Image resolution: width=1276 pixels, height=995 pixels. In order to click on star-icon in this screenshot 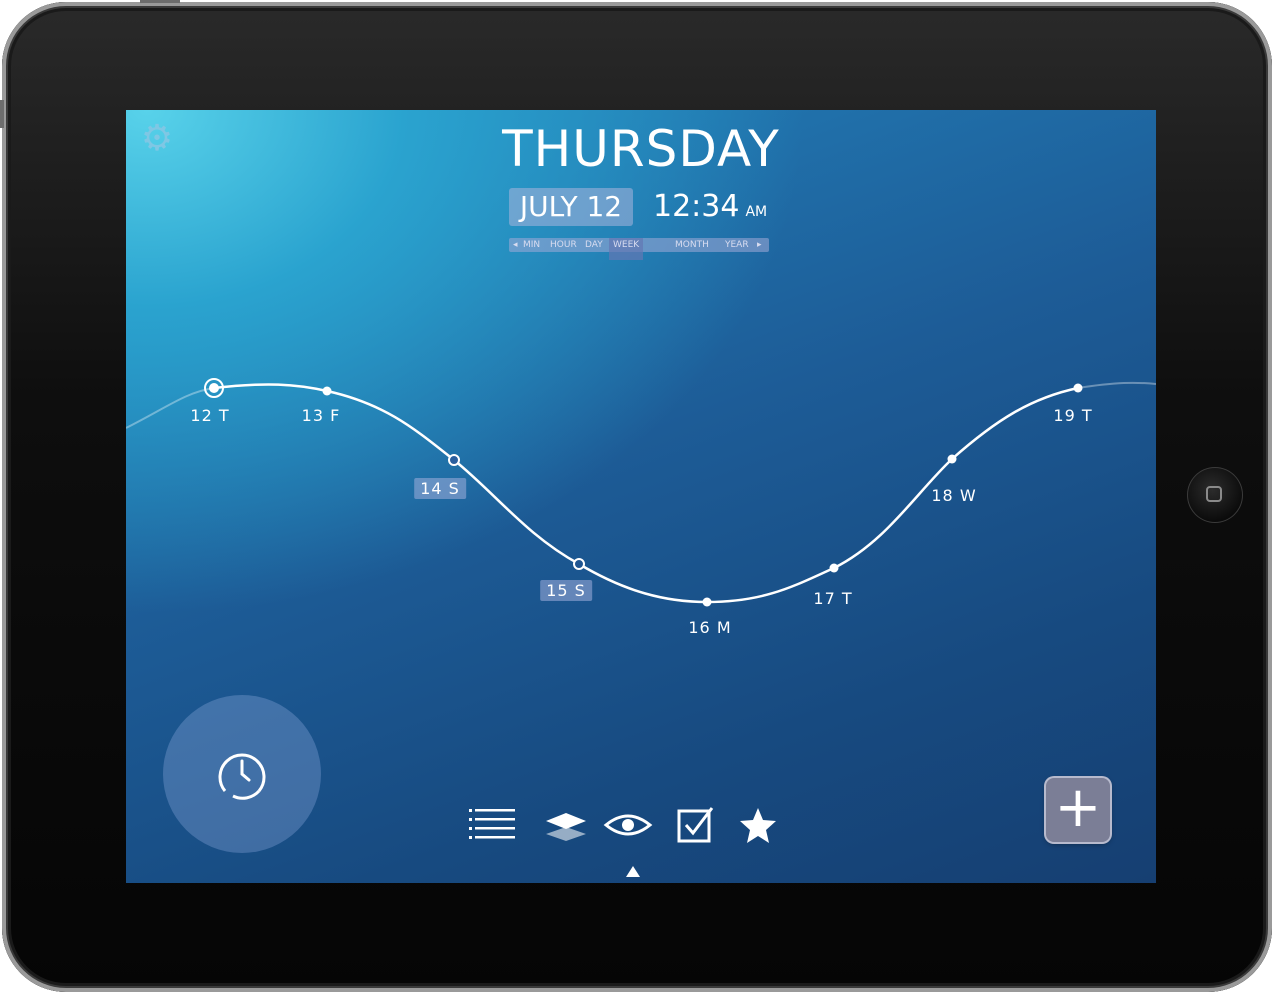, I will do `click(758, 825)`.